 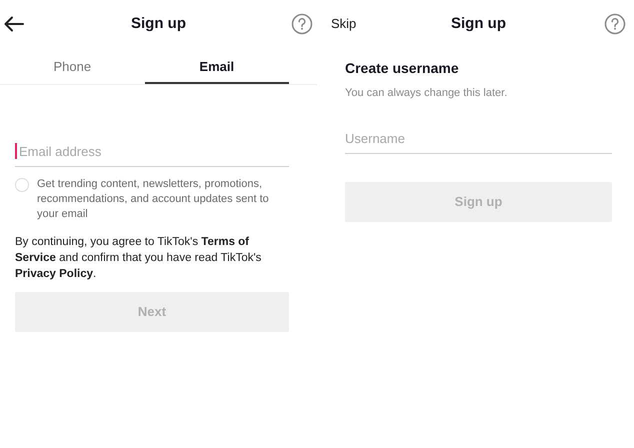 I want to click on skip-button: Skip, so click(x=343, y=24).